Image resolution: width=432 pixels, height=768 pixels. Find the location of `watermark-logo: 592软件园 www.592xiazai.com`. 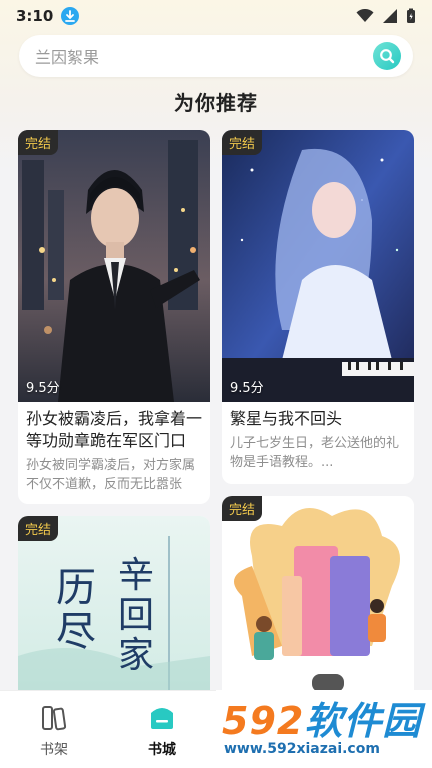

watermark-logo: 592软件园 www.592xiazai.com is located at coordinates (324, 729).